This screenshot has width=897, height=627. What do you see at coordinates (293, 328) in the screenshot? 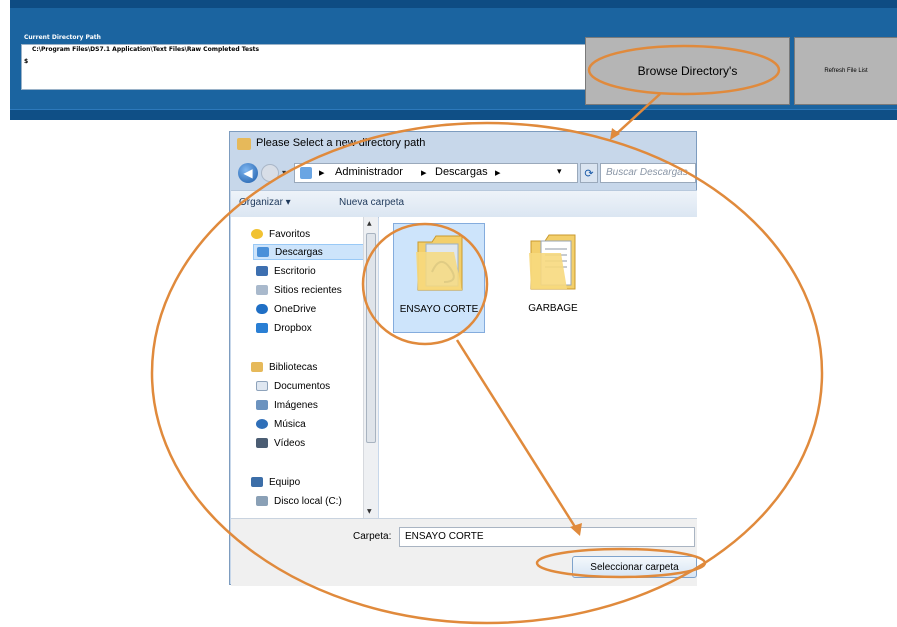
I see `nav-item-label: Dropbox` at bounding box center [293, 328].